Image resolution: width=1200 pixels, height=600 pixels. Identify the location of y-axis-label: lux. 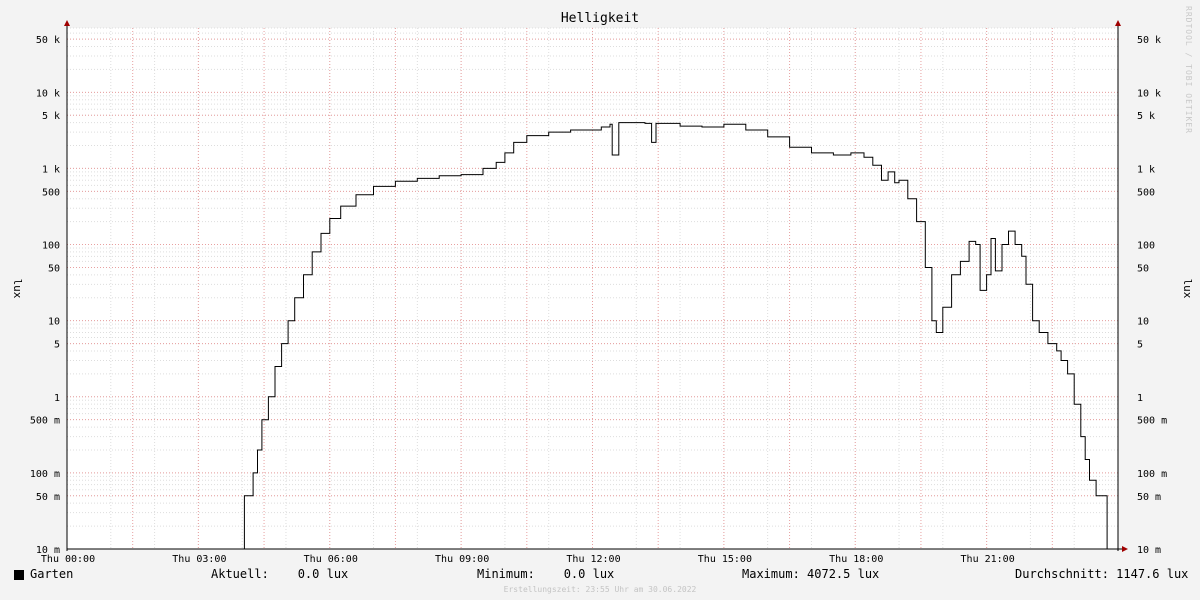
(17, 289).